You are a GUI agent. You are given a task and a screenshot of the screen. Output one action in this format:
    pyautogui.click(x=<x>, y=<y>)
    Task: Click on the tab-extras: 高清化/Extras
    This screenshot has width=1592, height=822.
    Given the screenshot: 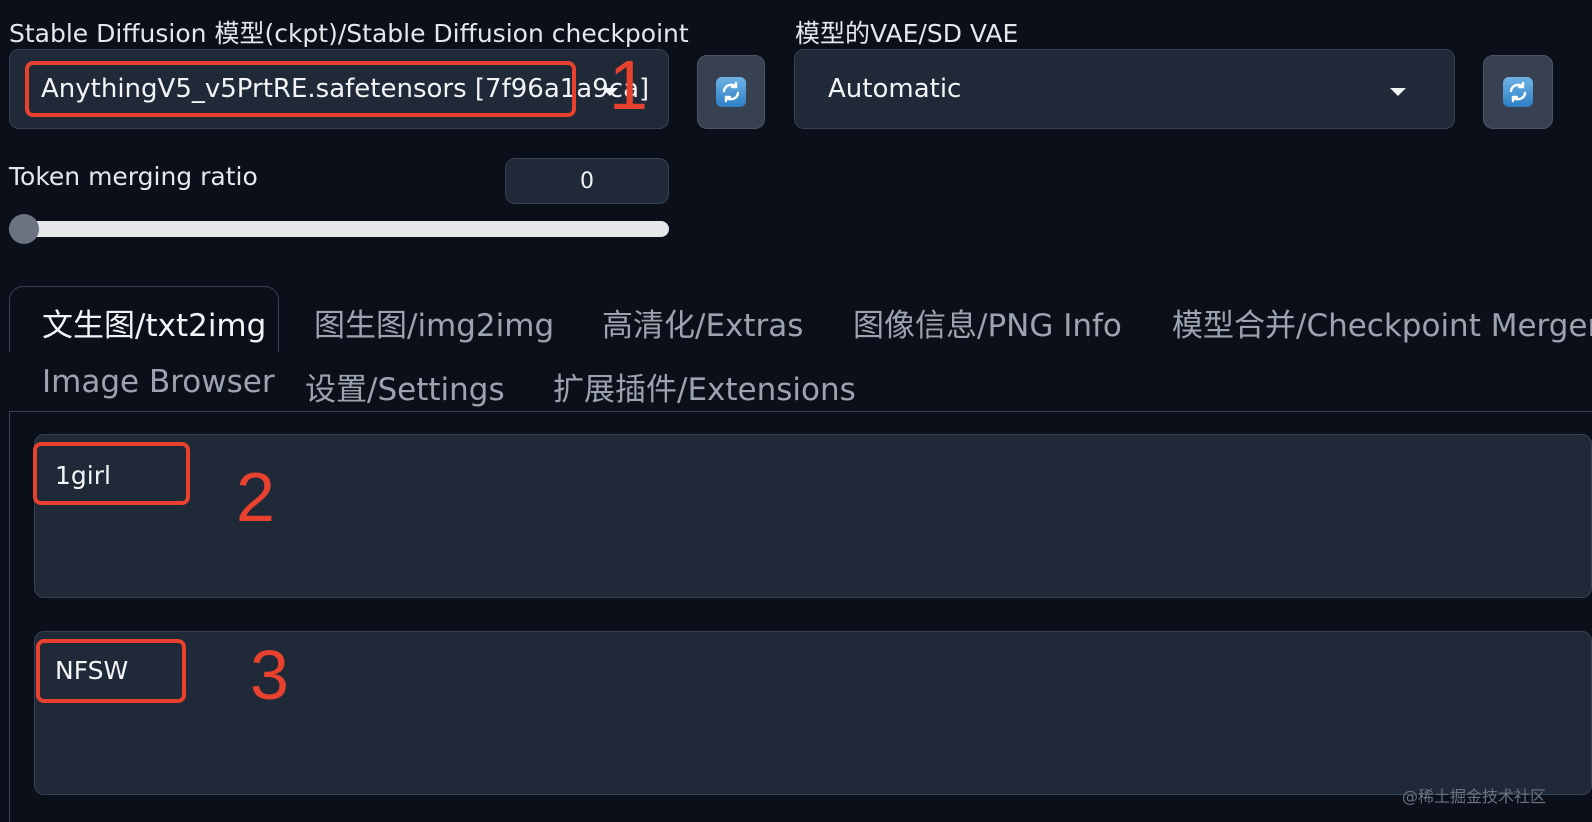 What is the action you would take?
    pyautogui.click(x=702, y=322)
    